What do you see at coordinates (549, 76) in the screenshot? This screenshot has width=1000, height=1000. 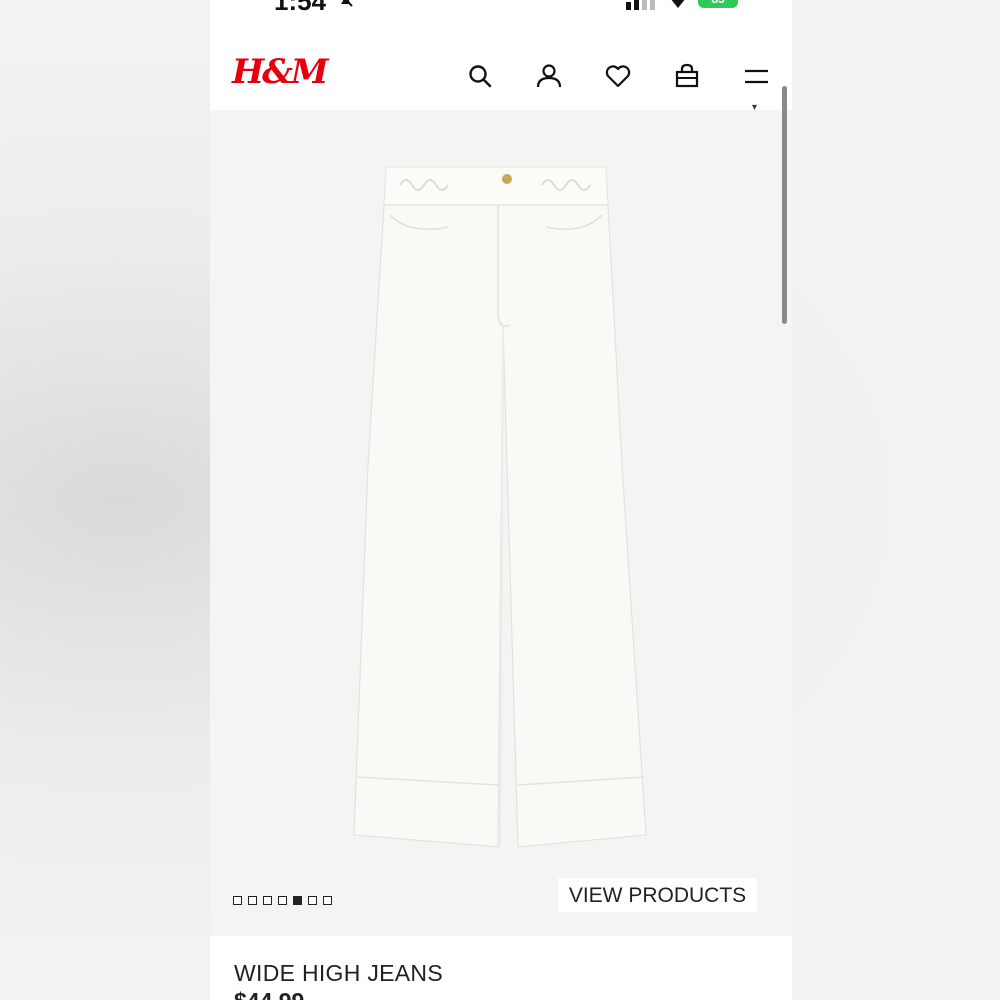 I see `account-icon` at bounding box center [549, 76].